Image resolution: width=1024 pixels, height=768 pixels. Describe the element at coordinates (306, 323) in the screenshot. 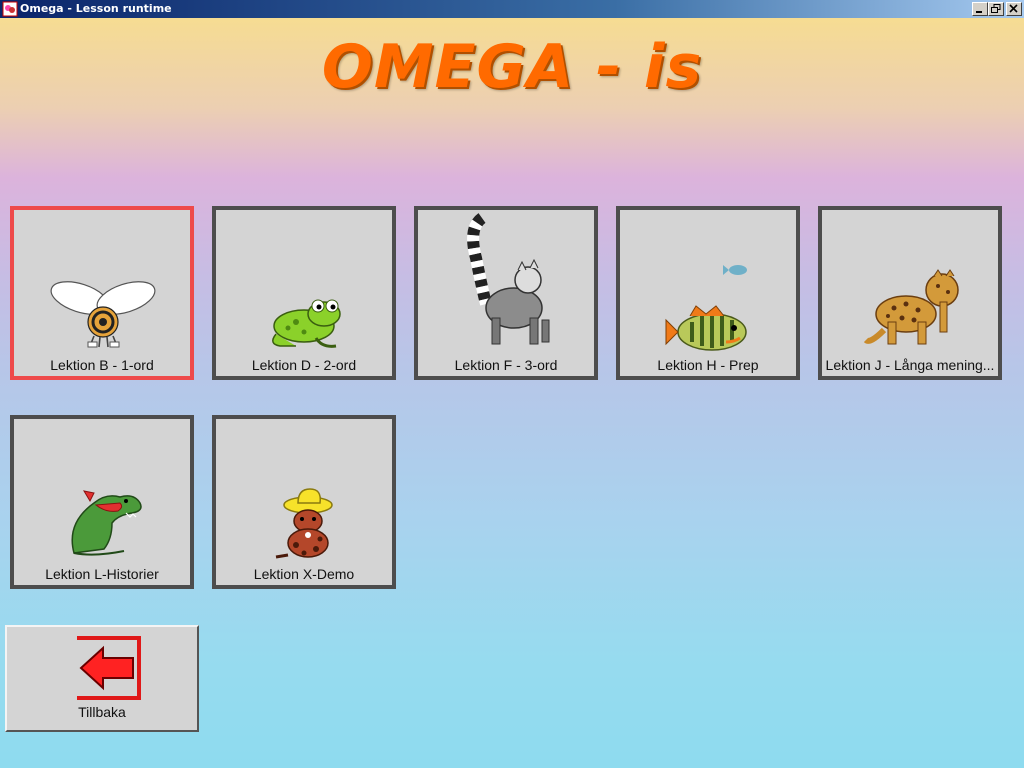

I see `frog-icon` at that location.